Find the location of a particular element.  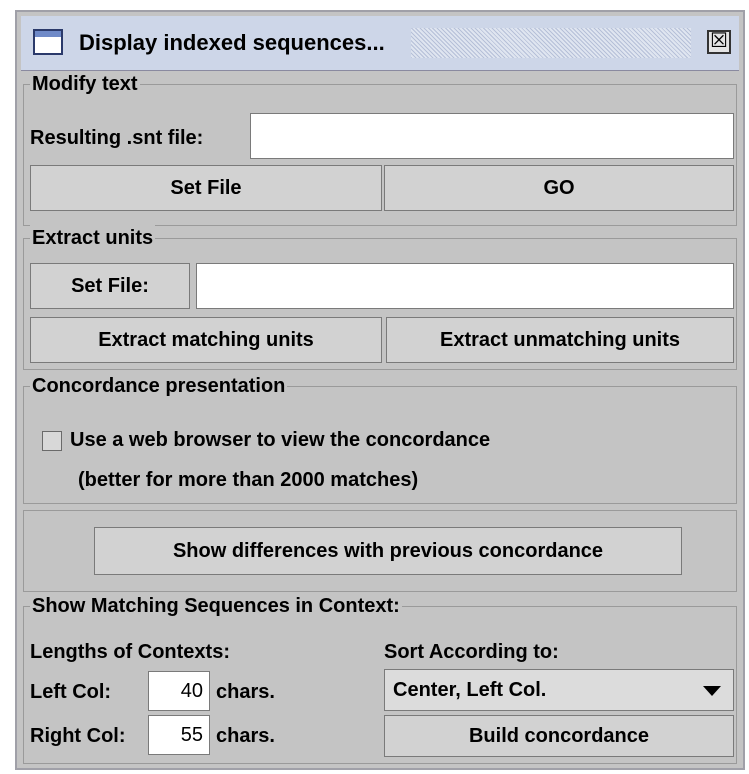

left-col-label: Left Col: is located at coordinates (71, 692).